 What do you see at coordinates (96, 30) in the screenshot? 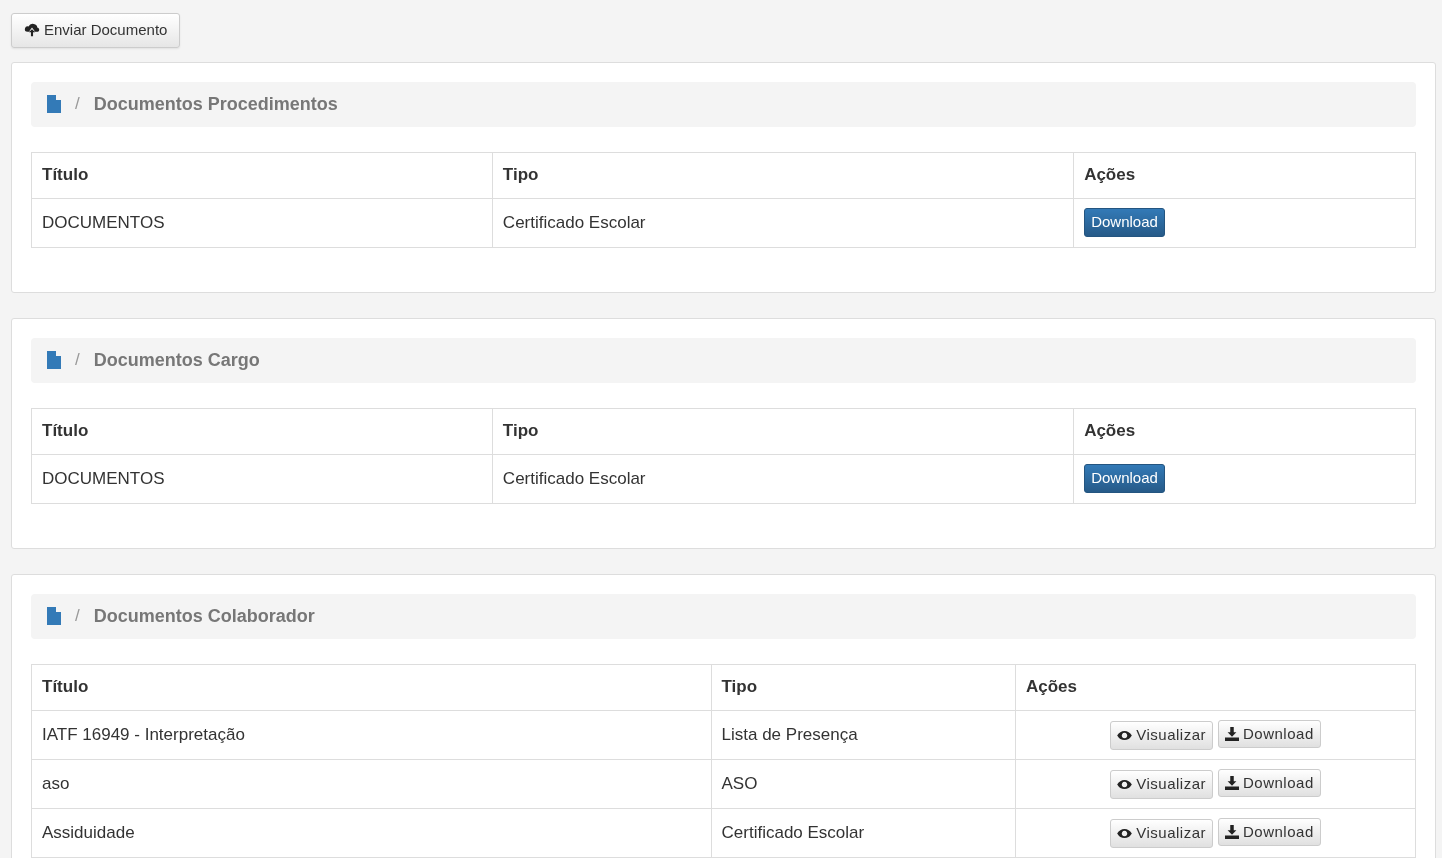
I see `upload-document-button: Enviar Documento` at bounding box center [96, 30].